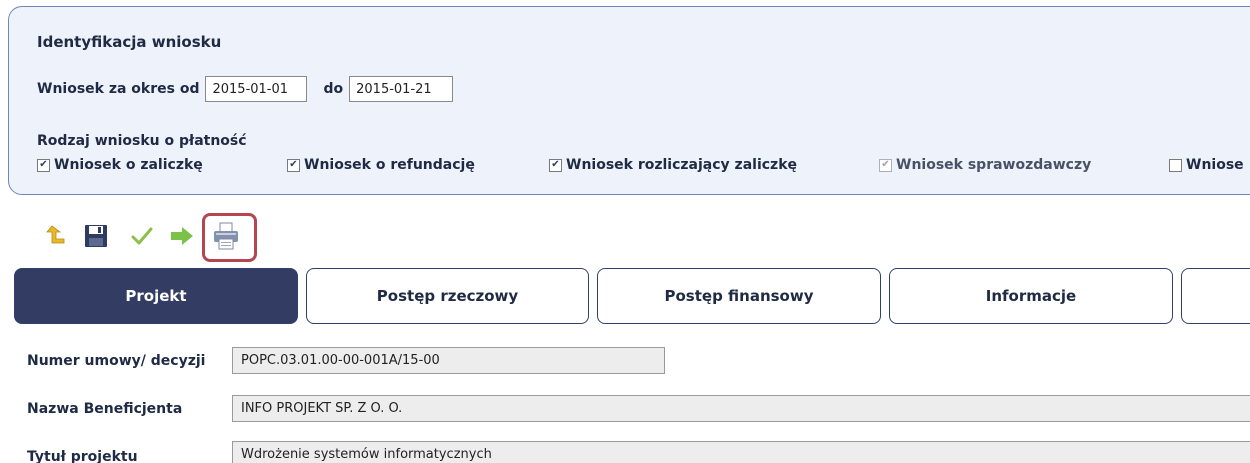  What do you see at coordinates (447, 296) in the screenshot?
I see `tab-postep-rzeczowy: Postęp rzeczowy` at bounding box center [447, 296].